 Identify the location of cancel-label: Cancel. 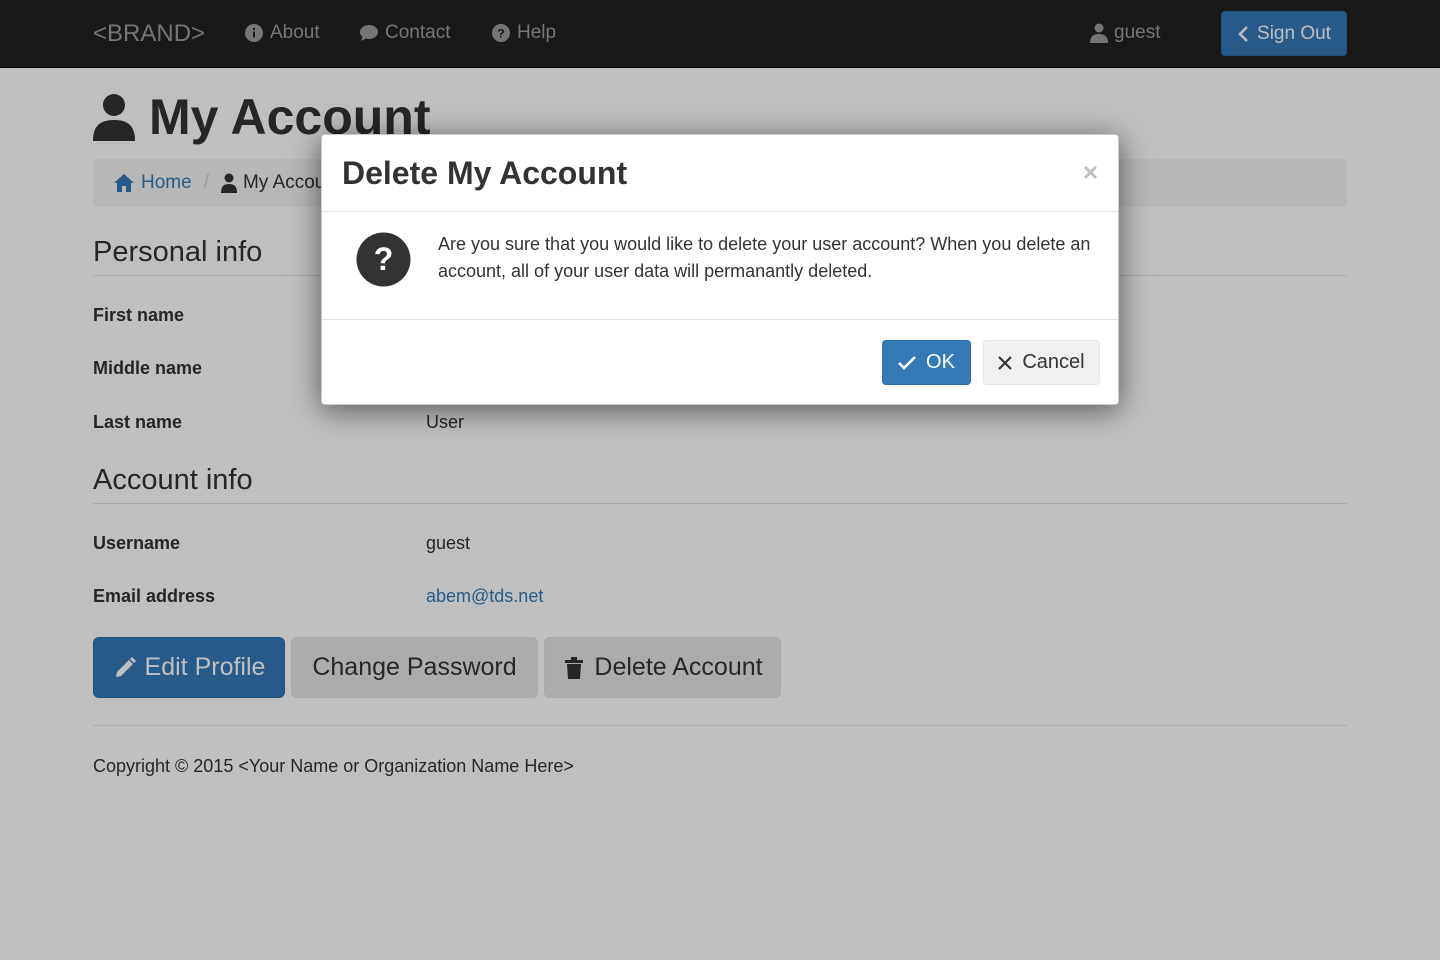
(1053, 362).